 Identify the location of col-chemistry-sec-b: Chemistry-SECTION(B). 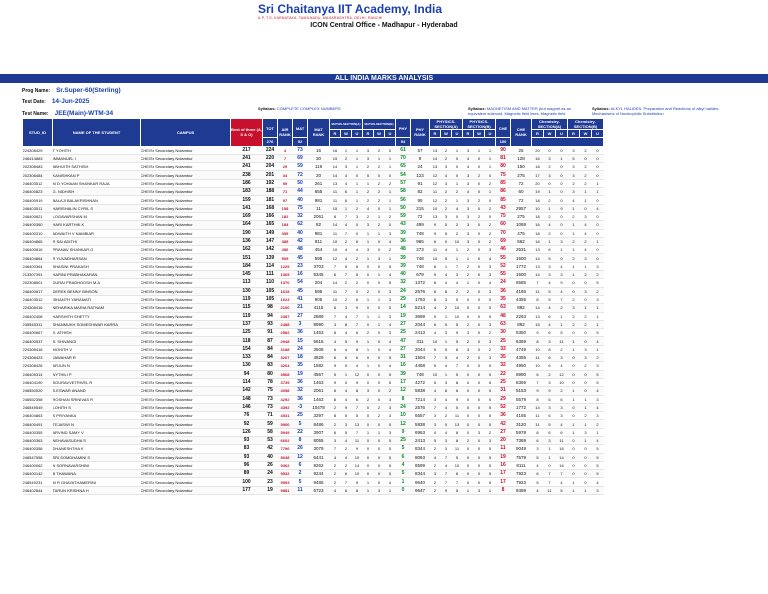
(585, 124).